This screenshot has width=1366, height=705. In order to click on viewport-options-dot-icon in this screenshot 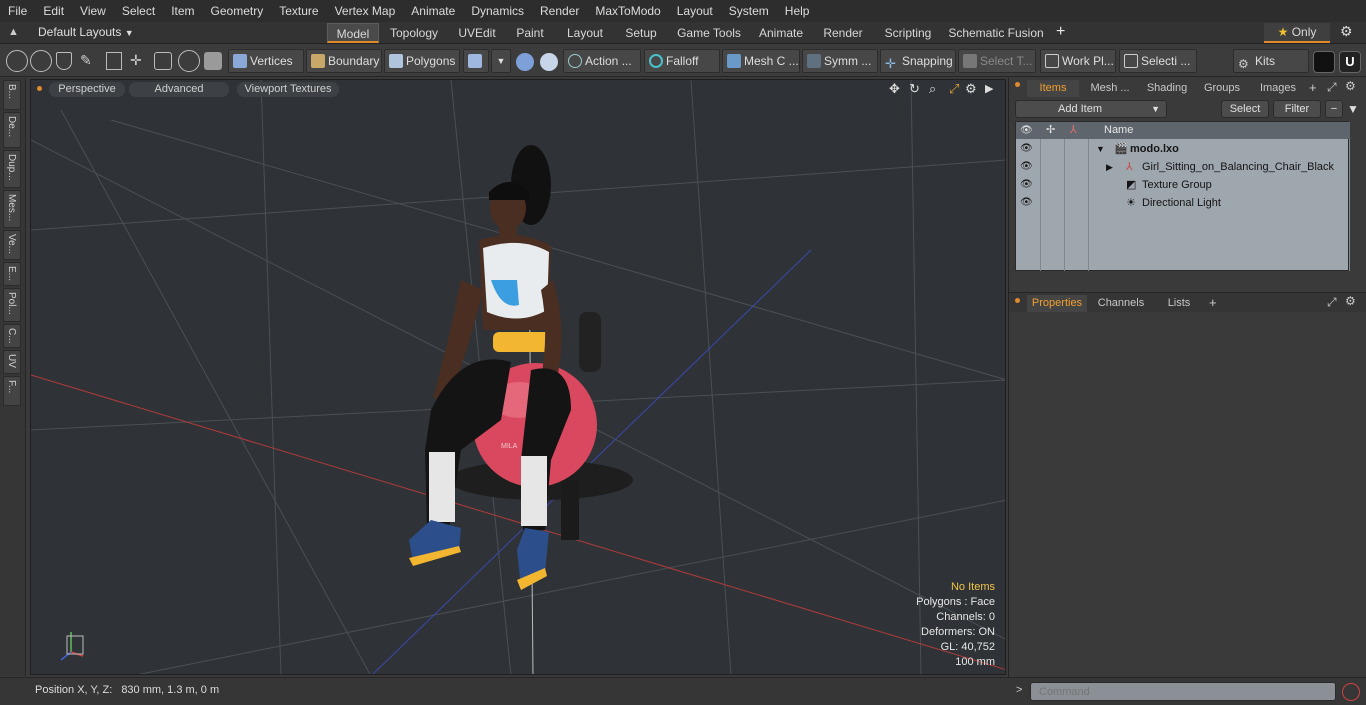, I will do `click(39, 88)`.